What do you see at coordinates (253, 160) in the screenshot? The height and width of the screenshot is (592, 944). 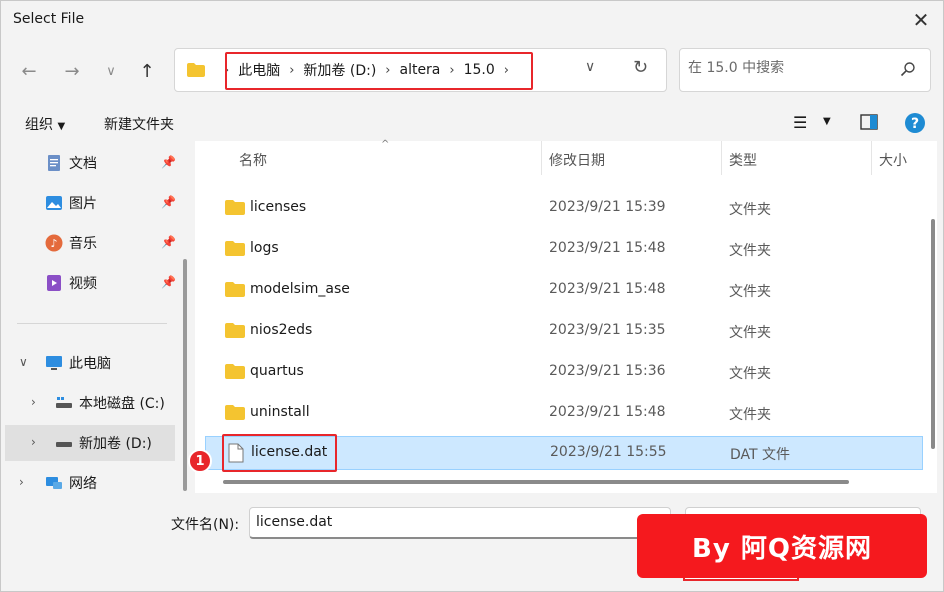 I see `column-header-name: 名称` at bounding box center [253, 160].